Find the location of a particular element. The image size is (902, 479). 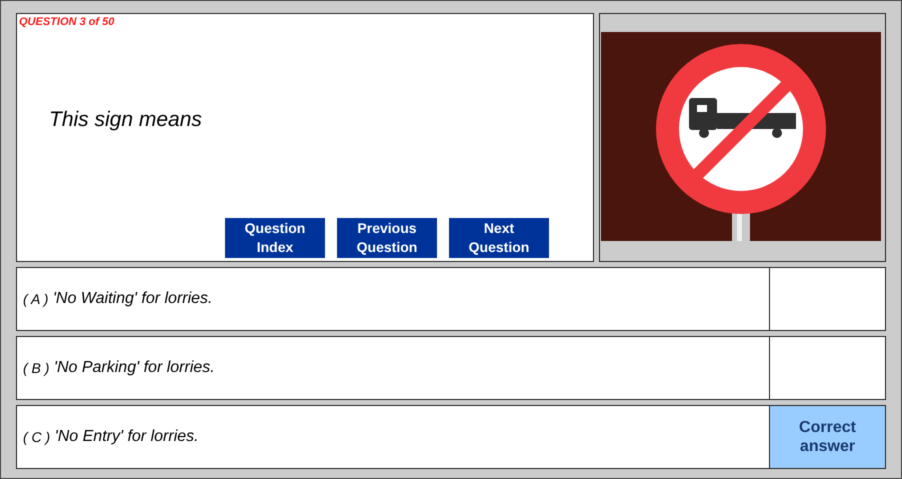

answer-option: ( C ) 'No Entry' for lorries. is located at coordinates (392, 437).